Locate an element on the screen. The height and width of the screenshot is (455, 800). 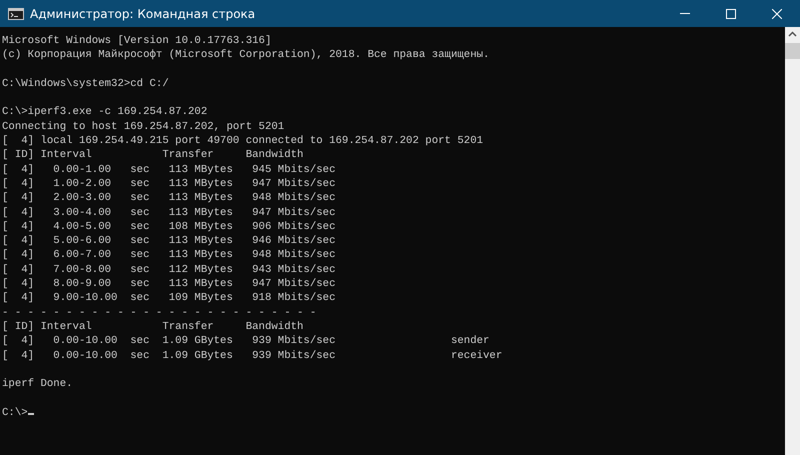
console-line: [ 4] 3.00-4.00 sec 113 MBytes 947 Mbits/sec is located at coordinates (169, 212).